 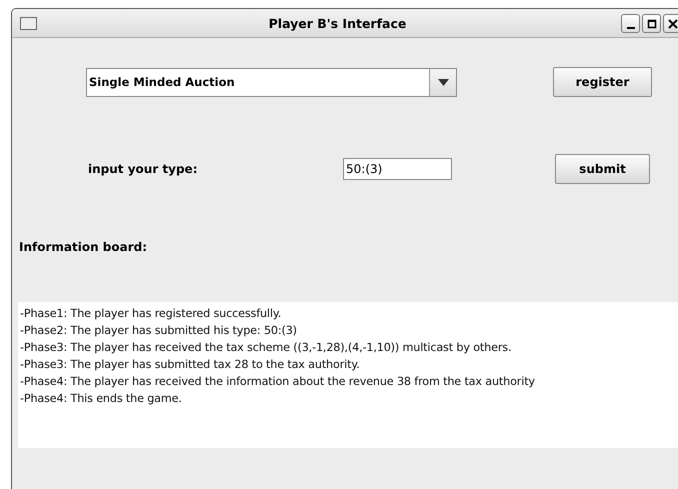 What do you see at coordinates (602, 82) in the screenshot?
I see `register-button: register` at bounding box center [602, 82].